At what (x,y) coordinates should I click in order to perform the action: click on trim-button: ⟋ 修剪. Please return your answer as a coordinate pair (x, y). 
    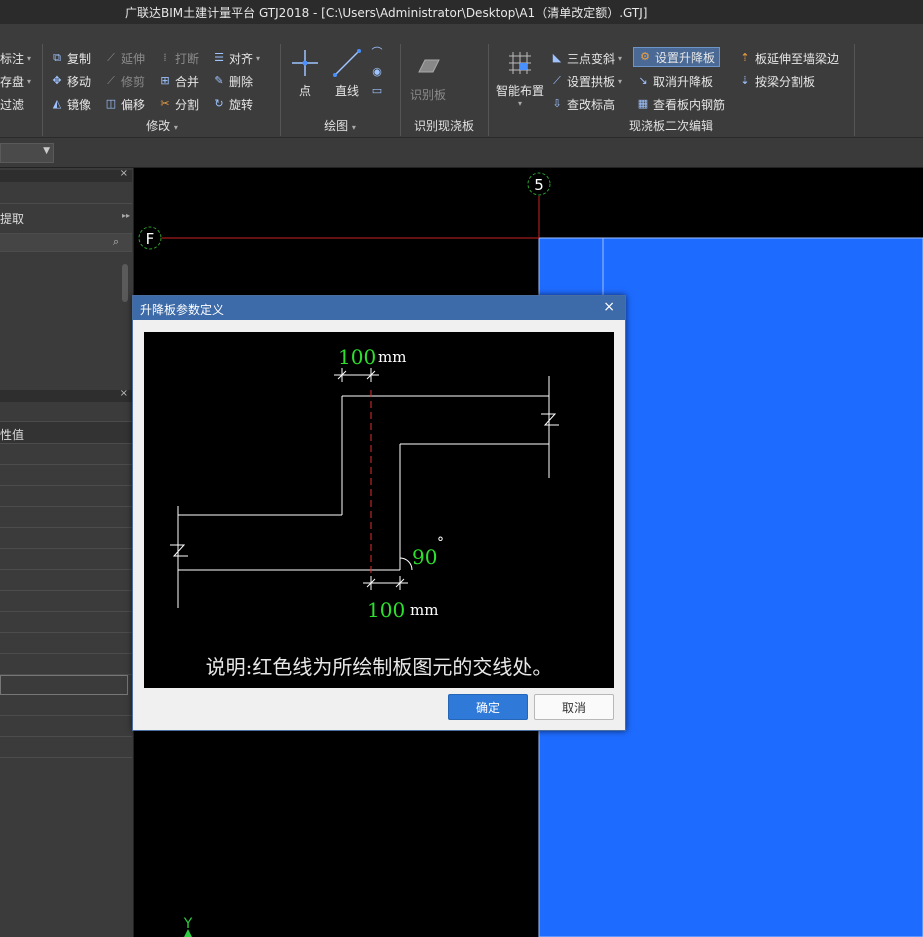
    Looking at the image, I should click on (124, 81).